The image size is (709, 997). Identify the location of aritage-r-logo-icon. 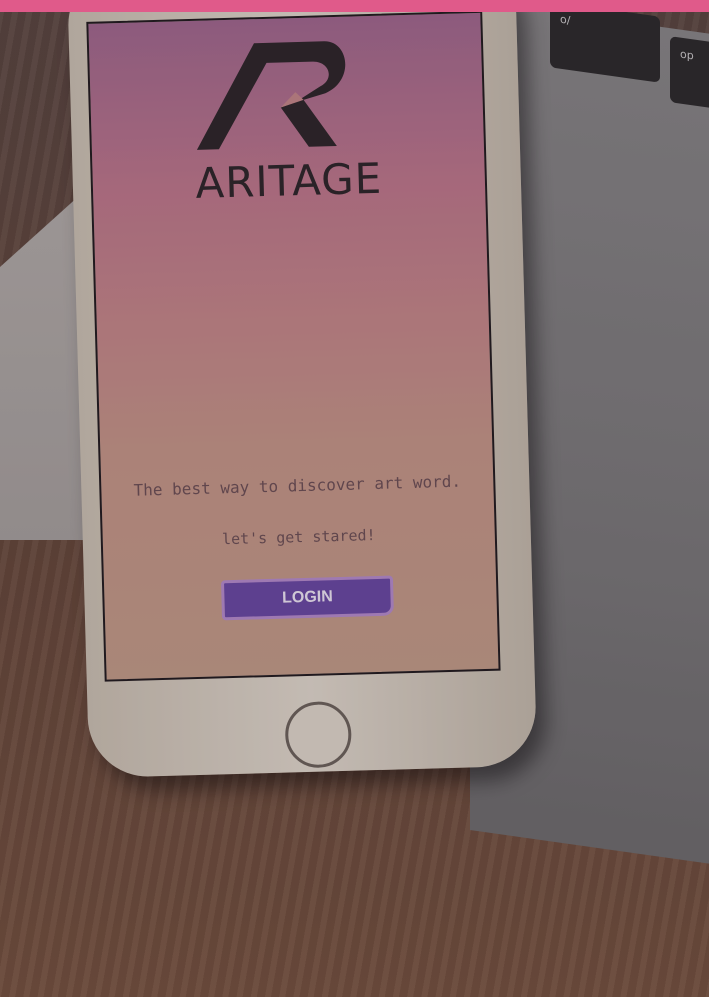
(271, 95).